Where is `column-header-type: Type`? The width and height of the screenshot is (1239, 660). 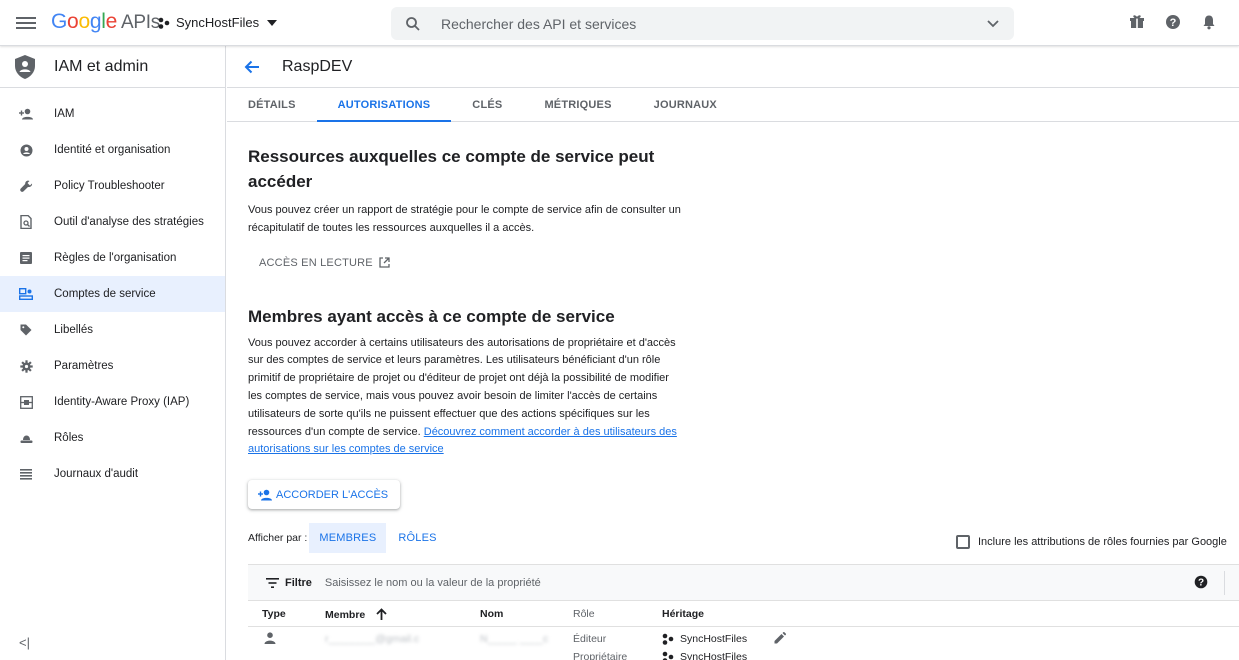
column-header-type: Type is located at coordinates (274, 614).